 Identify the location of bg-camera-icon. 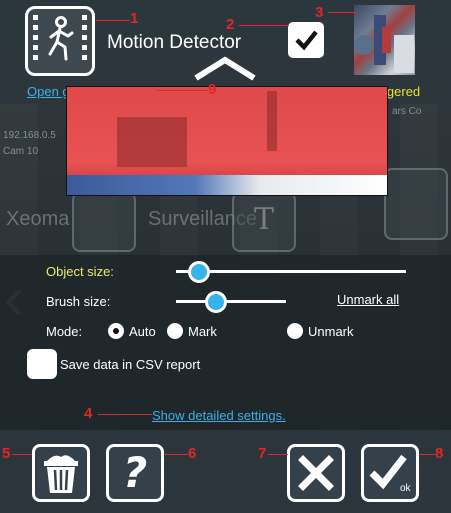
(104, 222).